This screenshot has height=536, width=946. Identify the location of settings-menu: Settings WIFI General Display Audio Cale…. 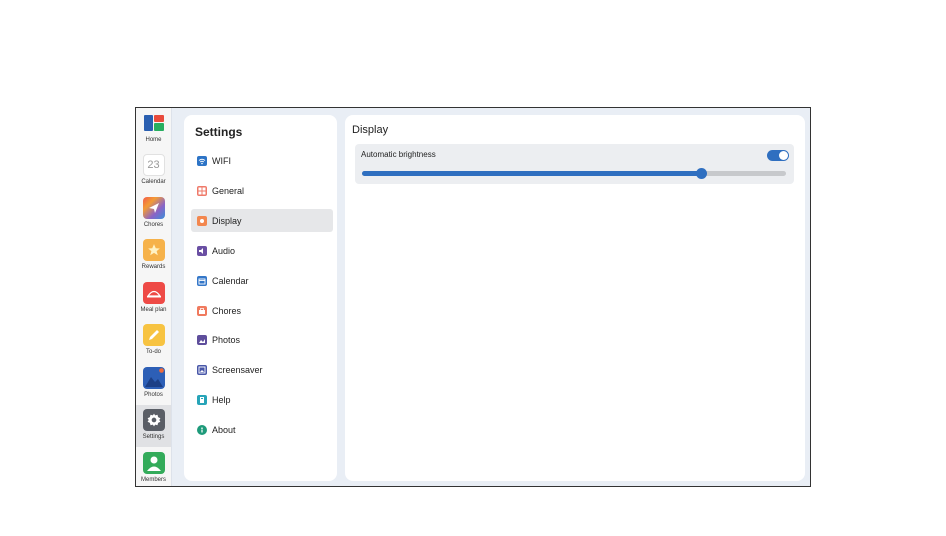
(260, 298).